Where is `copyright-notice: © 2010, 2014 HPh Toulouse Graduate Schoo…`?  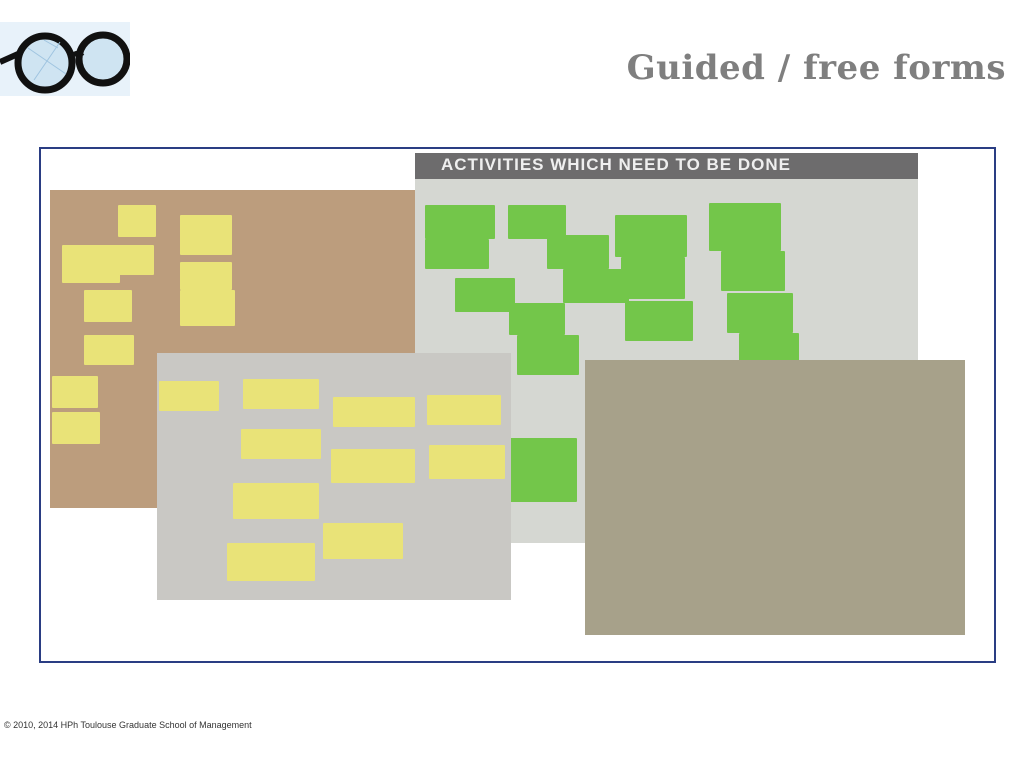
copyright-notice: © 2010, 2014 HPh Toulouse Graduate Schoo… is located at coordinates (128, 725).